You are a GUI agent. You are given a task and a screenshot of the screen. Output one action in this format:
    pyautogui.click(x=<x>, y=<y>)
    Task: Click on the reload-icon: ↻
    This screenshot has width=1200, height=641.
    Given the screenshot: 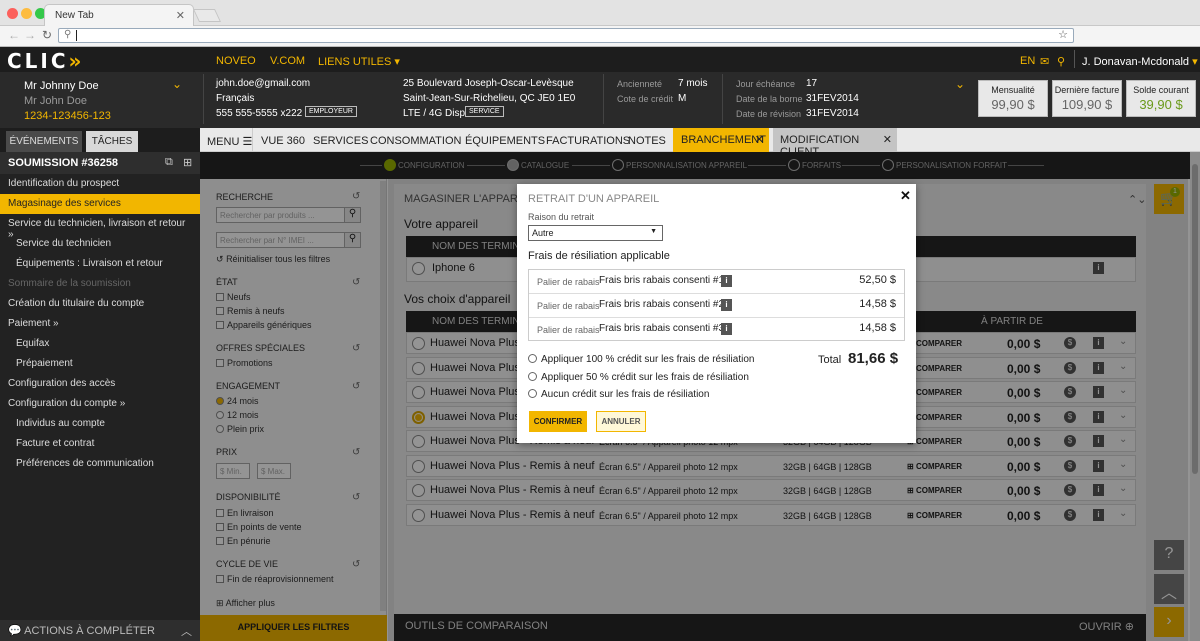 What is the action you would take?
    pyautogui.click(x=47, y=35)
    